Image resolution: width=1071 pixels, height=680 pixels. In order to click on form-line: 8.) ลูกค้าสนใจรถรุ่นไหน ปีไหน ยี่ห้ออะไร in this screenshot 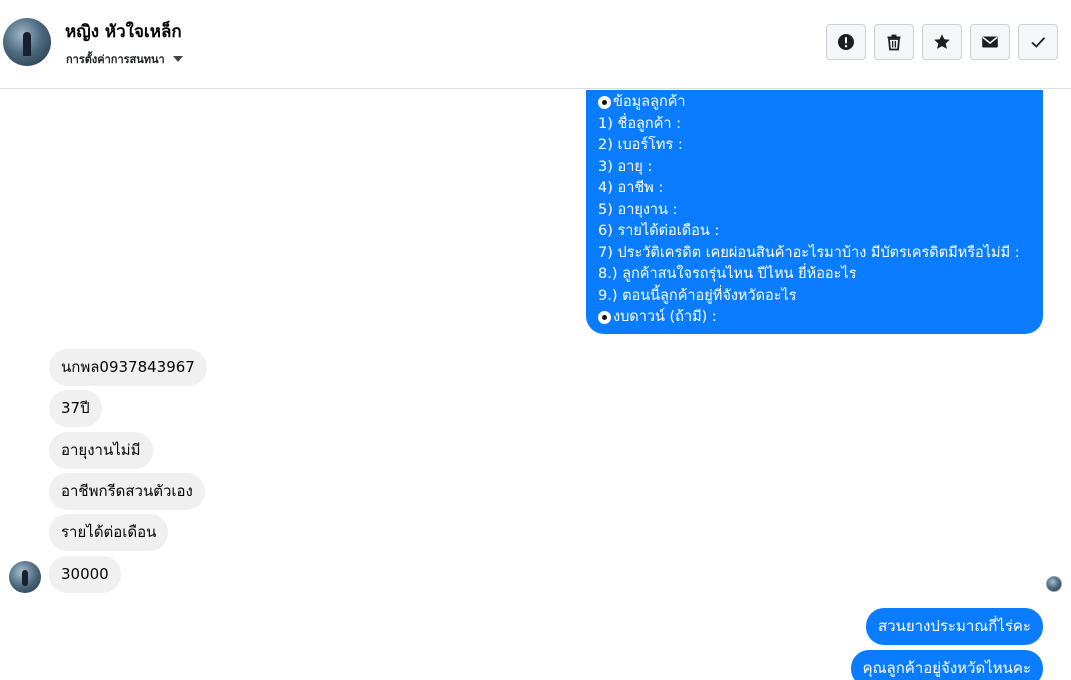, I will do `click(727, 274)`.